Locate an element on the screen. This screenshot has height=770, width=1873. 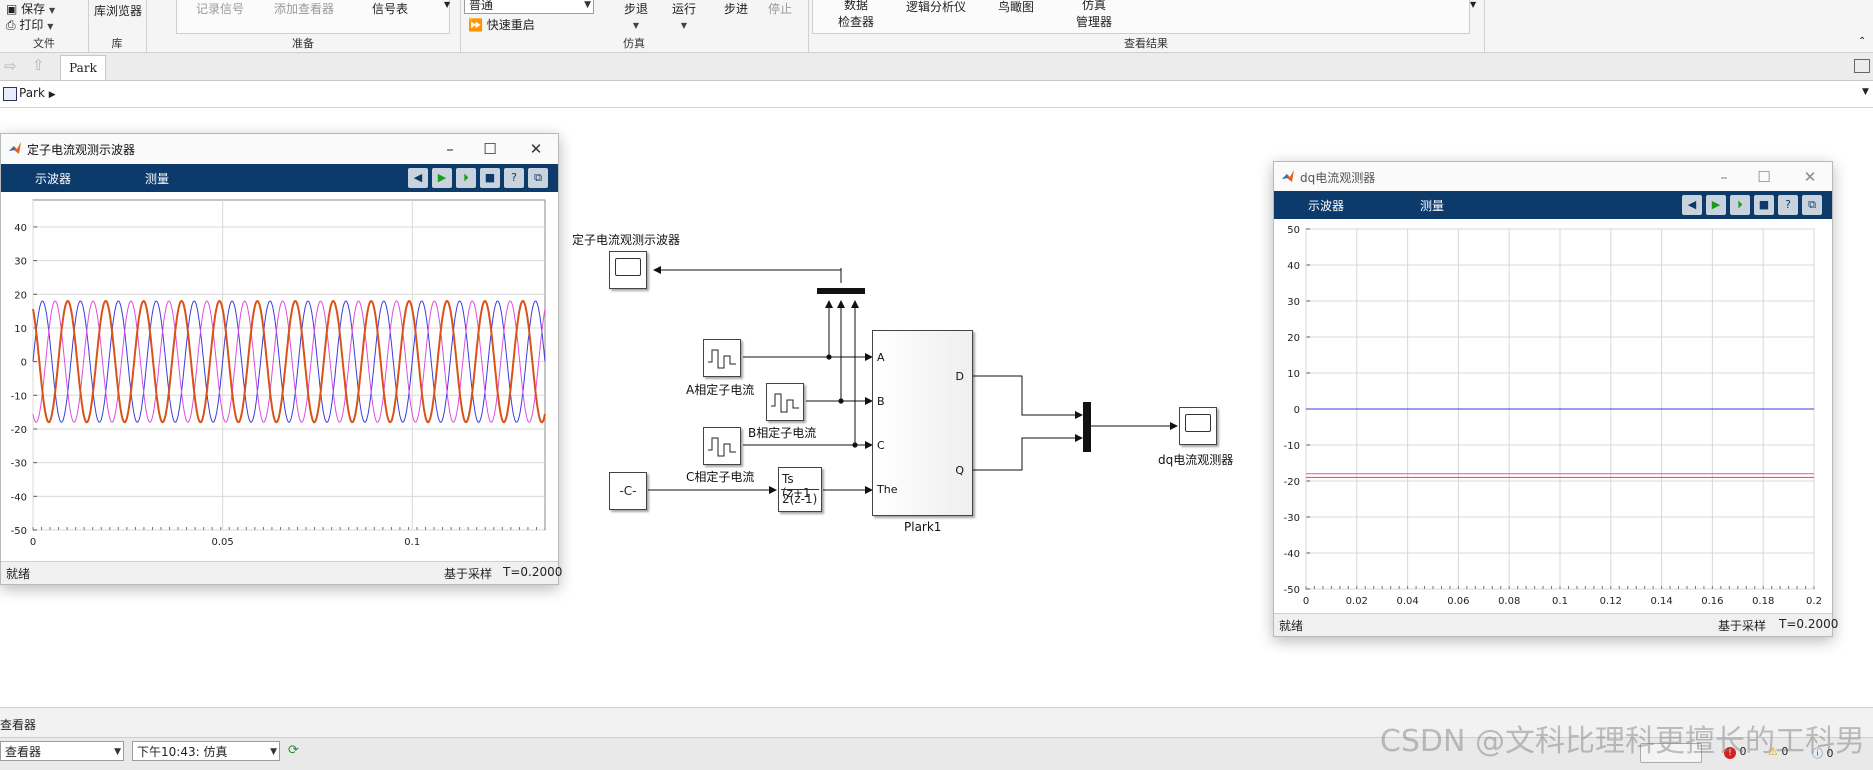
ribbon-collapse-icon: ⌃ is located at coordinates (1862, 41).